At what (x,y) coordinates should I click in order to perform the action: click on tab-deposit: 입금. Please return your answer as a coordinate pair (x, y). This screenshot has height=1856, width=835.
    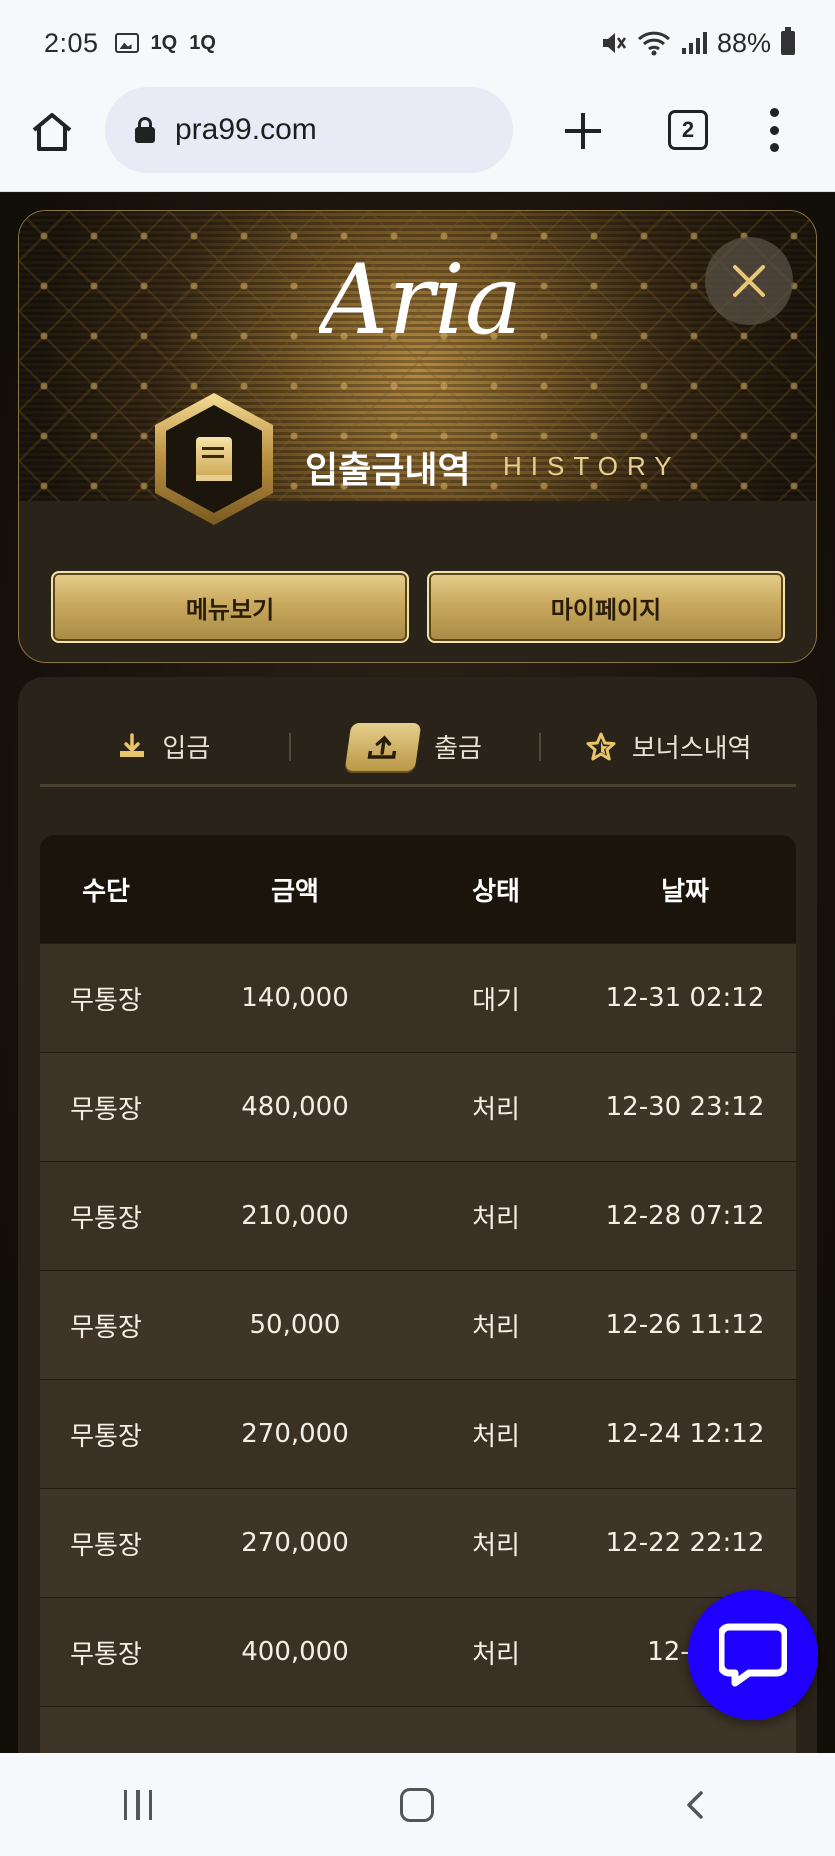
    Looking at the image, I should click on (164, 746).